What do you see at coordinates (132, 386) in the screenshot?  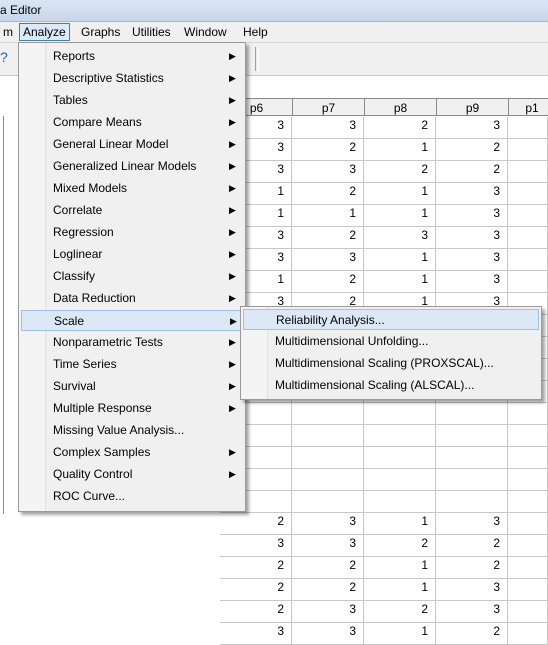 I see `menu-item-survival: Survival ▶` at bounding box center [132, 386].